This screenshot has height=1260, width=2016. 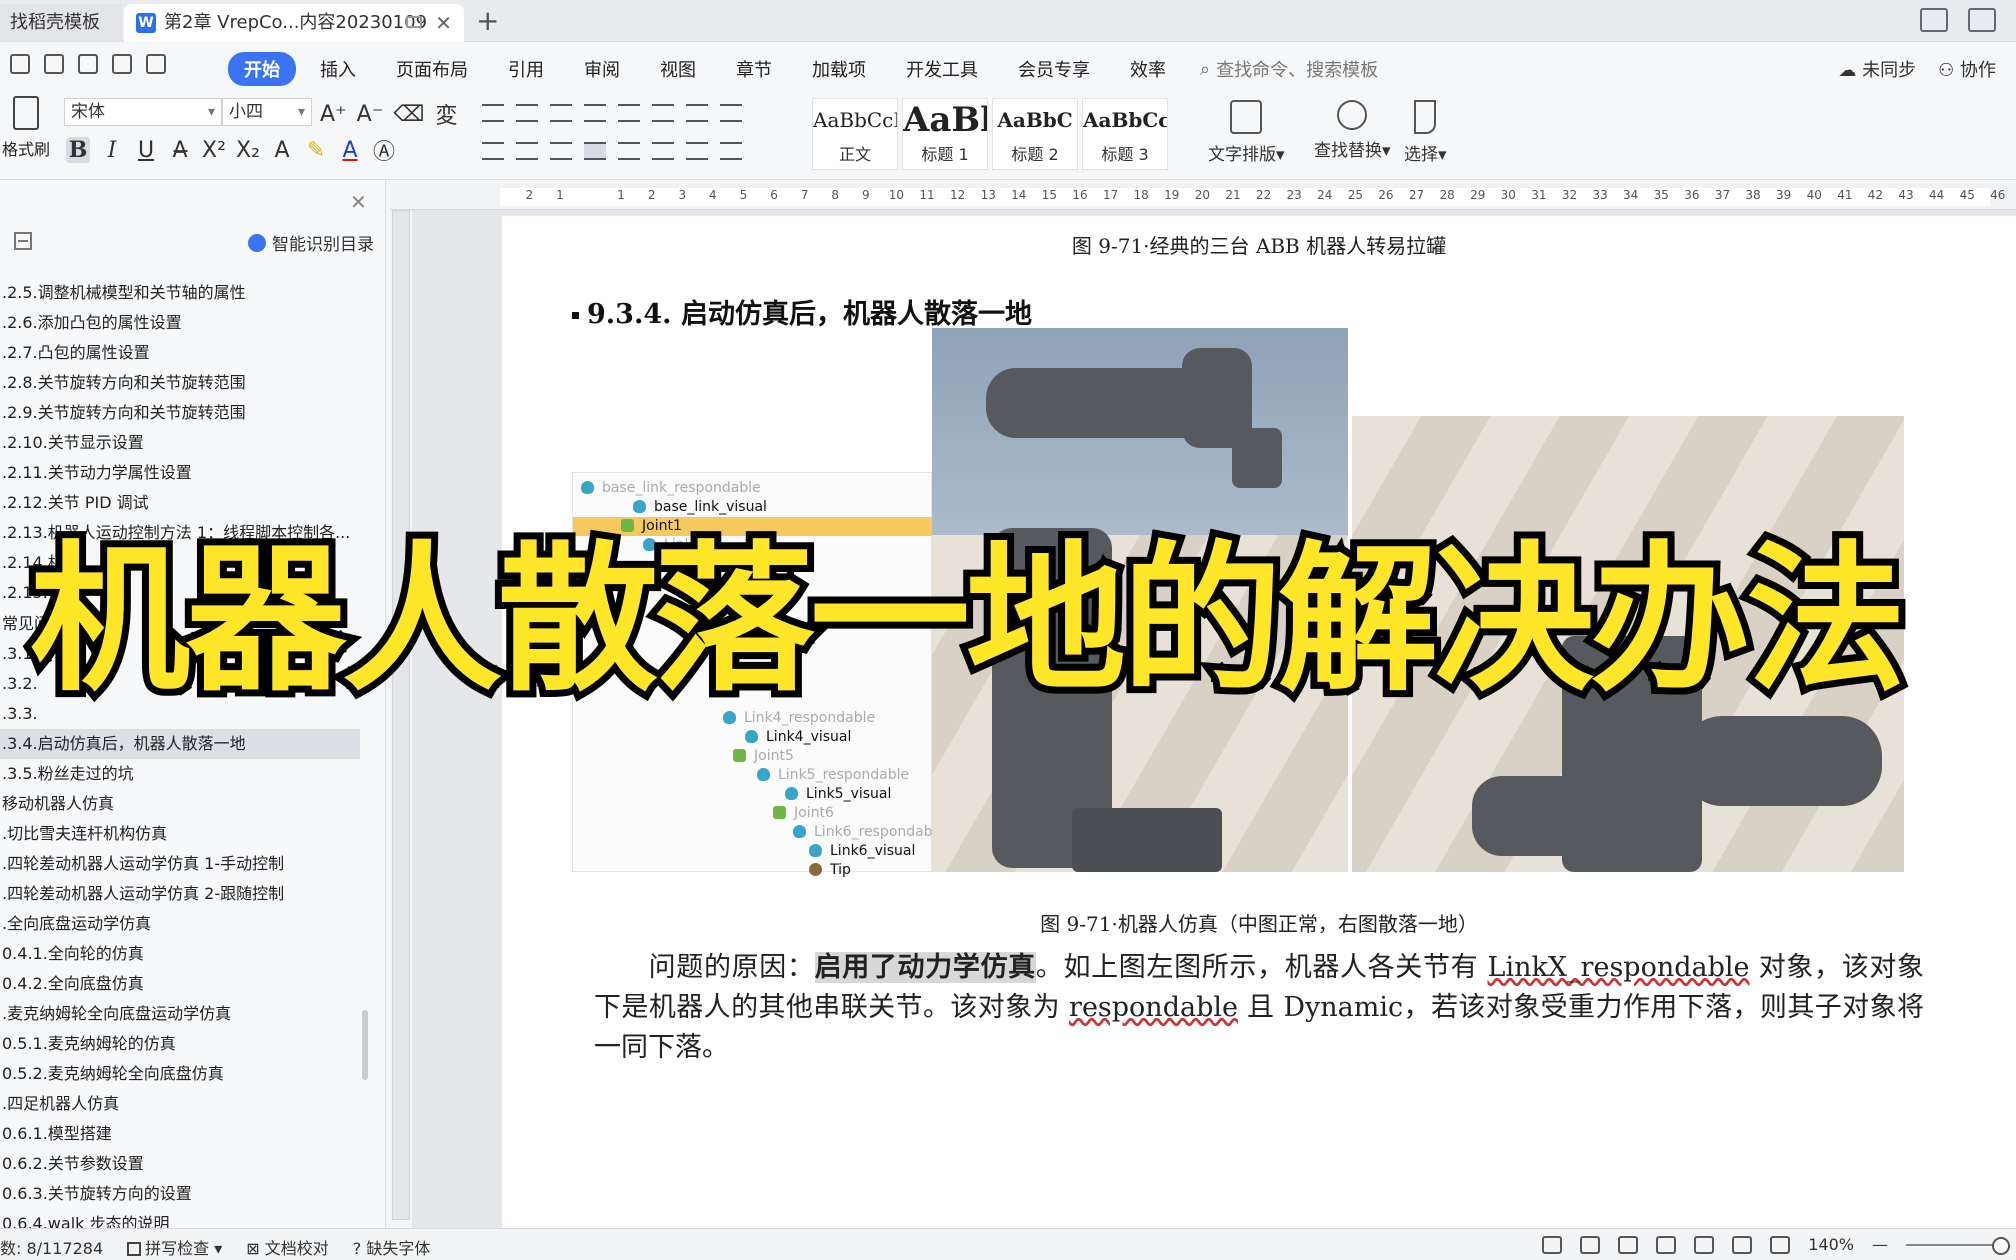 What do you see at coordinates (731, 151) in the screenshot?
I see `borders-icon` at bounding box center [731, 151].